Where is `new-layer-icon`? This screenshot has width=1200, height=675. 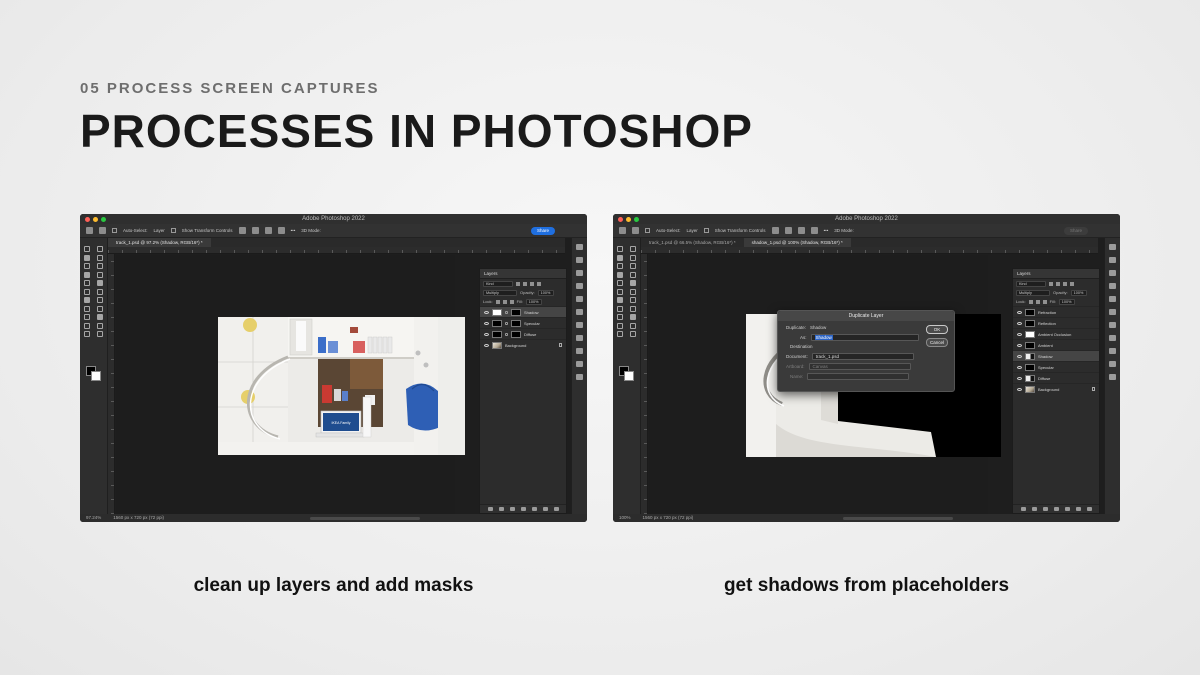
new-layer-icon is located at coordinates (1078, 509).